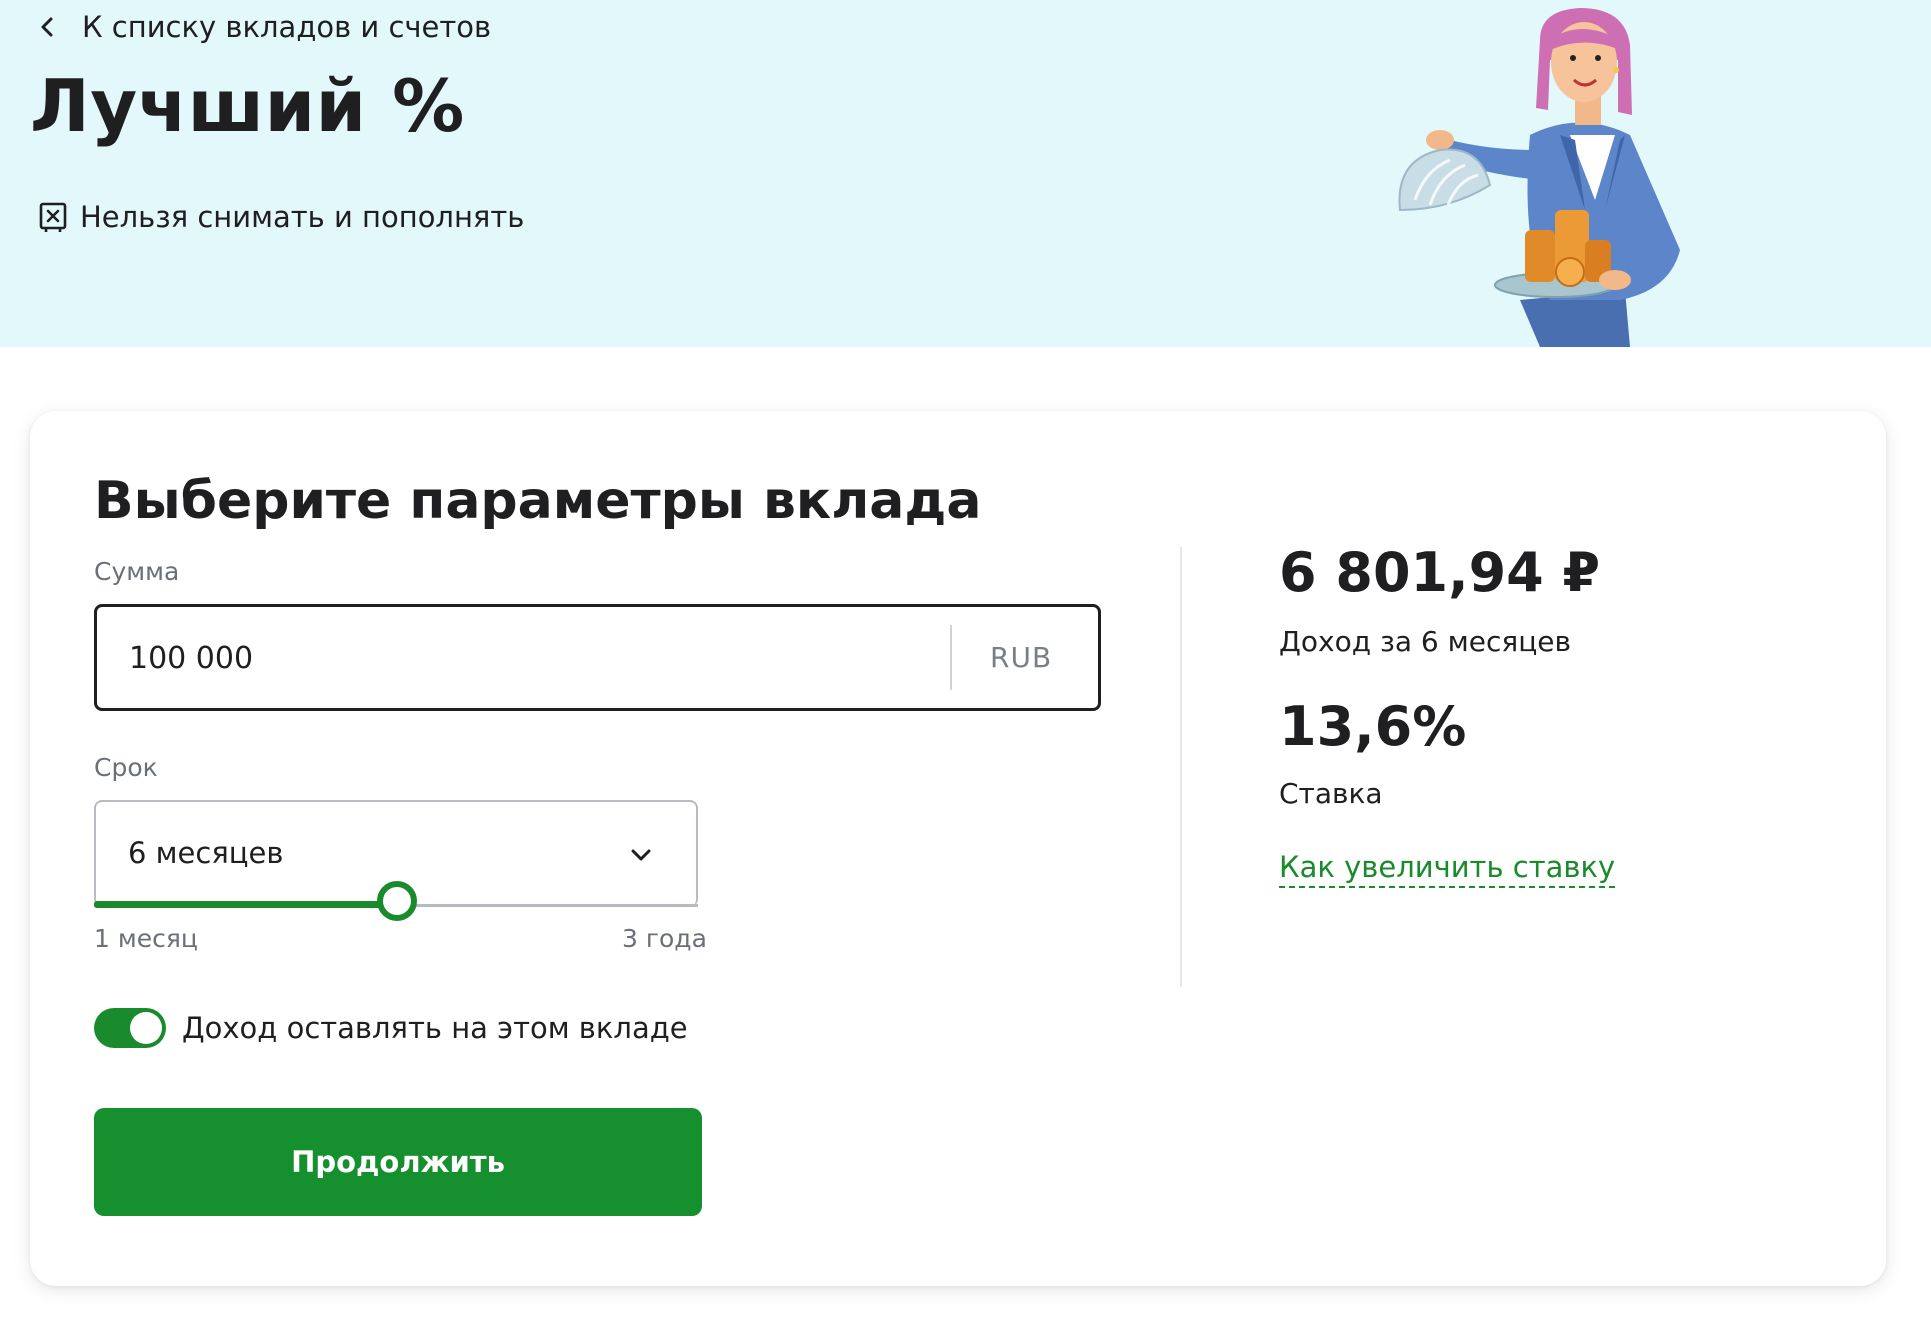 The height and width of the screenshot is (1326, 1931). What do you see at coordinates (597, 657) in the screenshot?
I see `amount-input: 100 000 RUB` at bounding box center [597, 657].